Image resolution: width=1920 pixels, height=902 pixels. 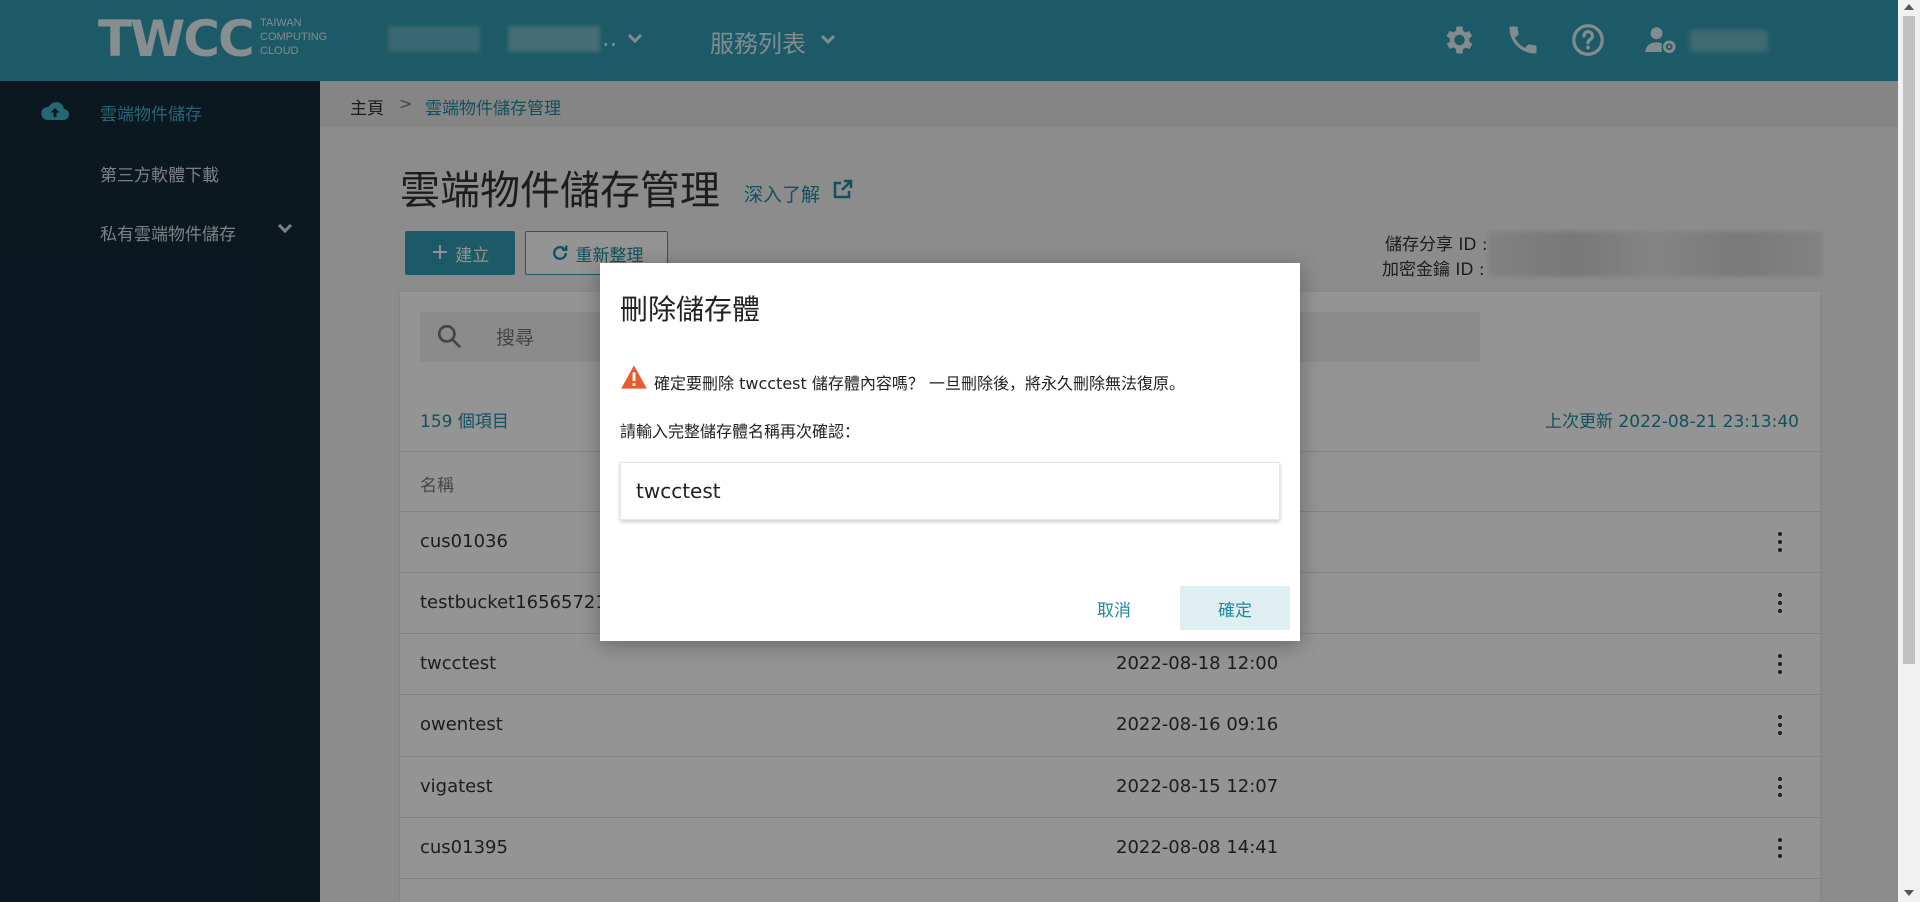 I want to click on warning-icon, so click(x=634, y=377).